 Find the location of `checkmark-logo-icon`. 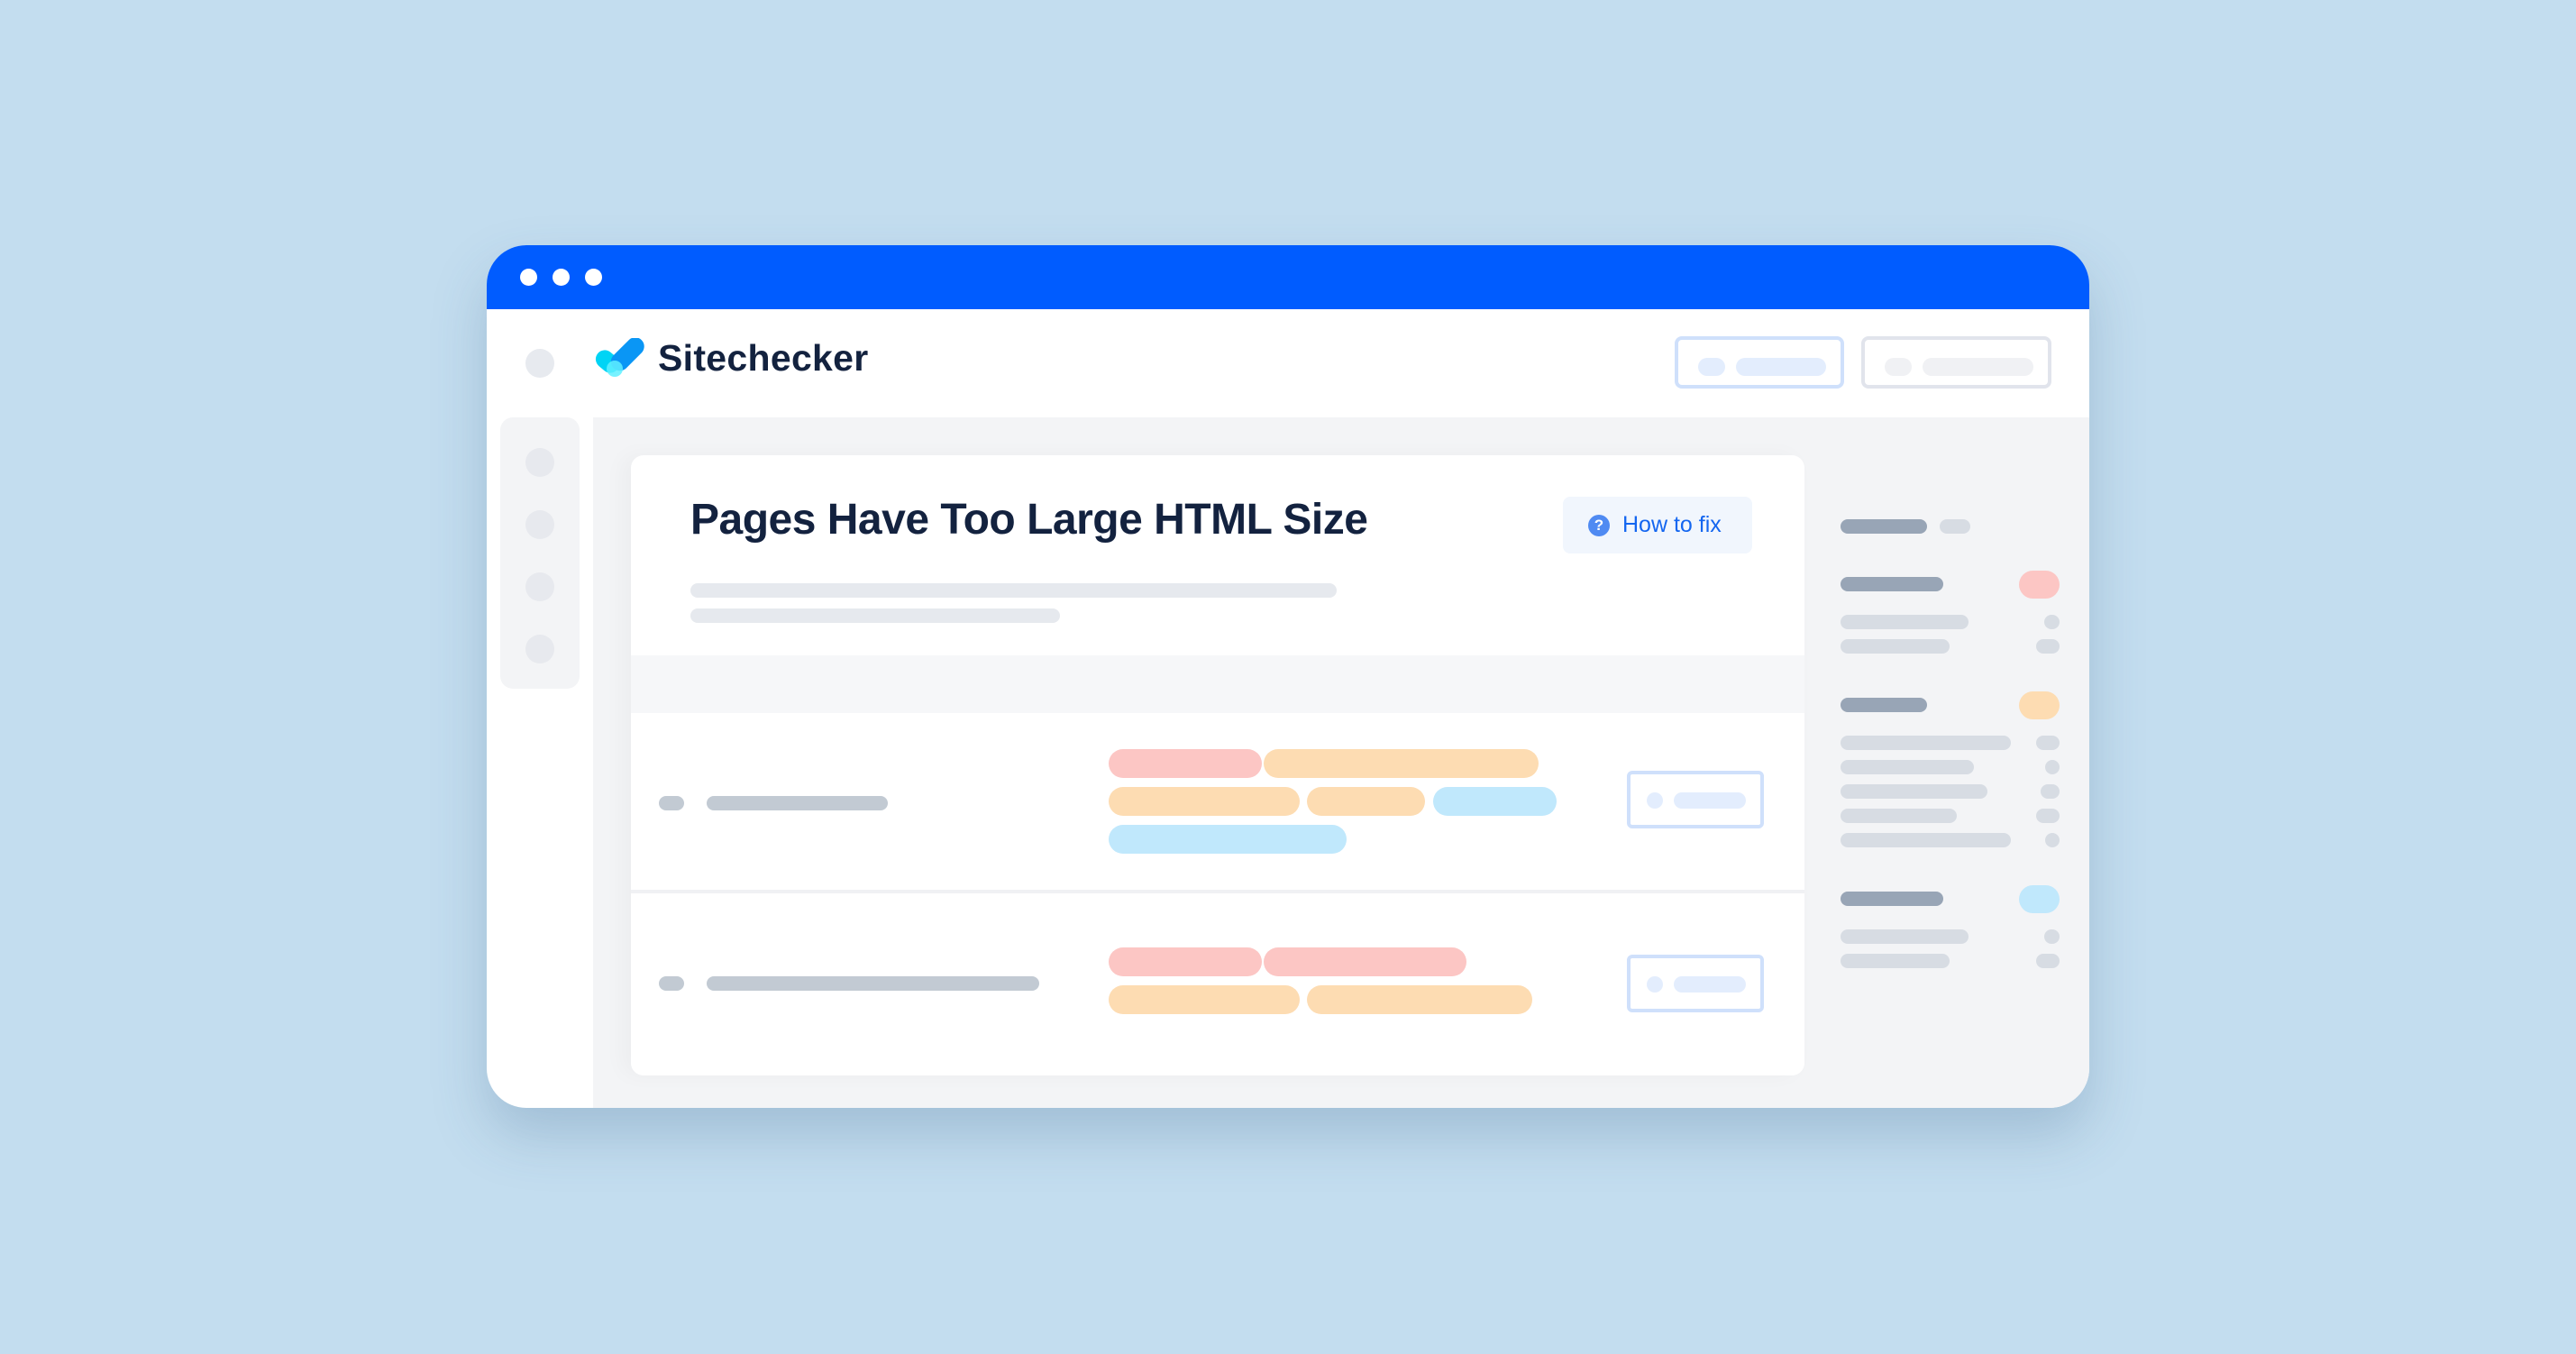

checkmark-logo-icon is located at coordinates (619, 357).